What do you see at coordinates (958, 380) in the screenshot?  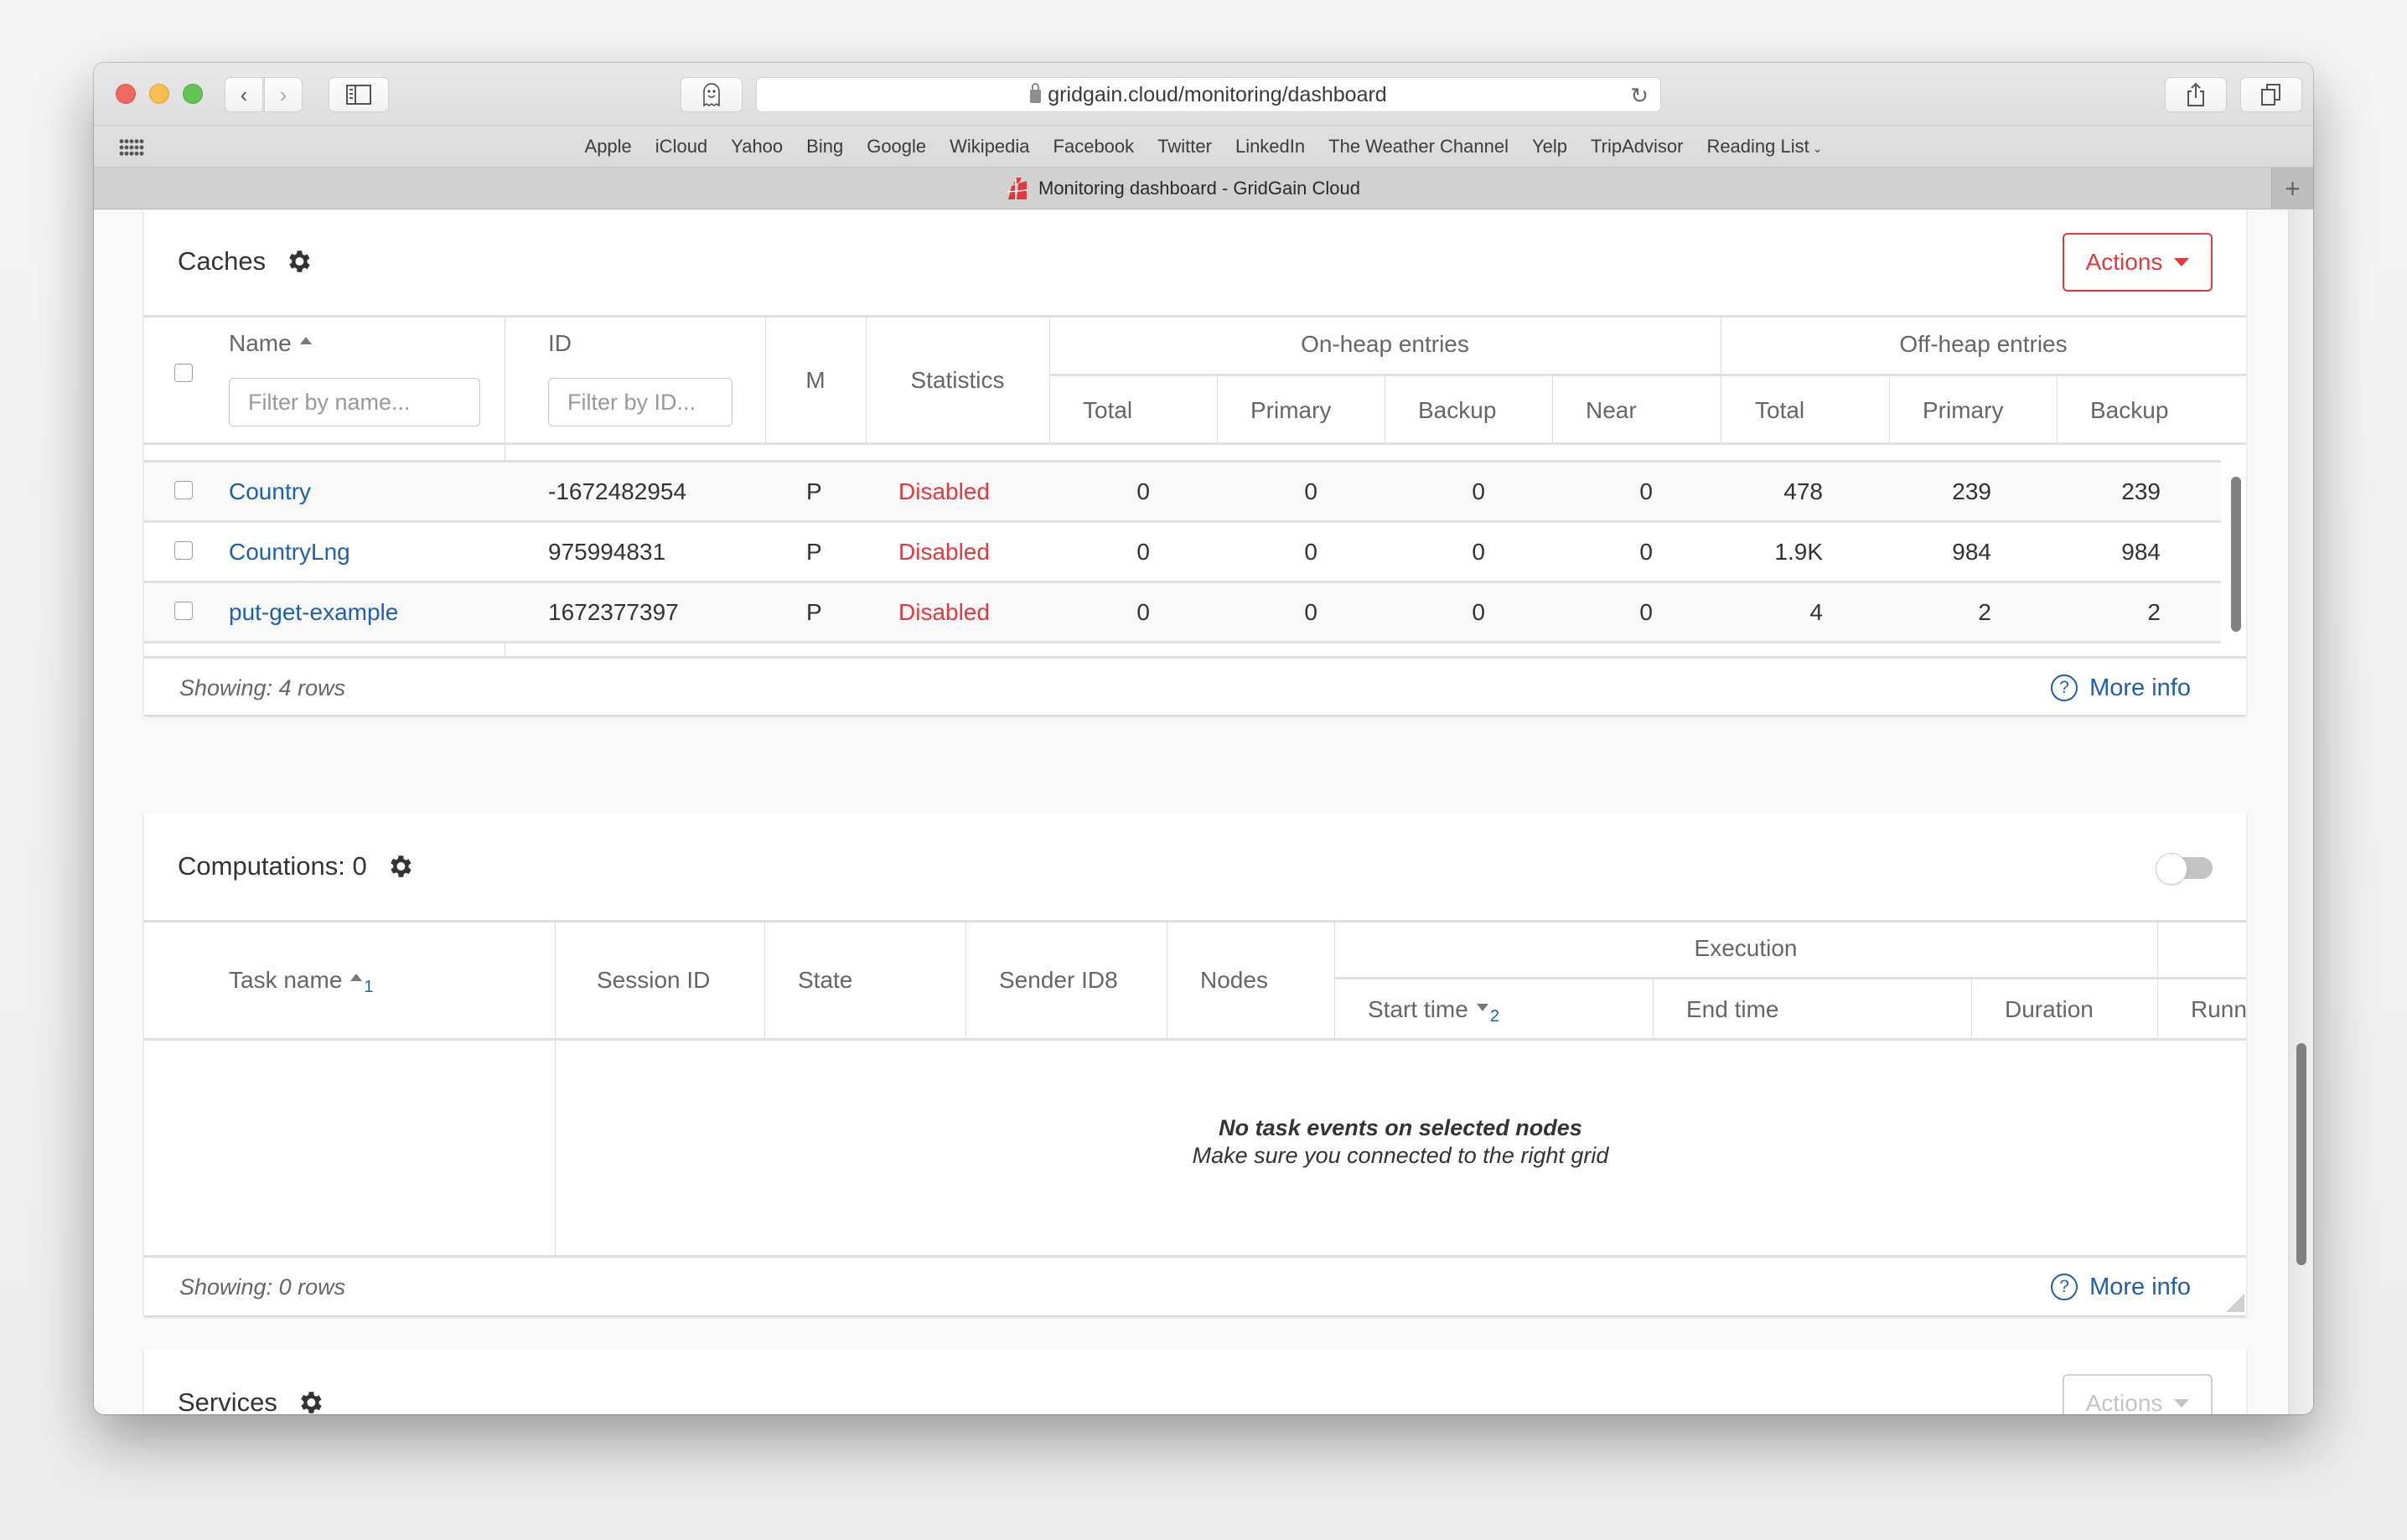 I see `column-header-statistics: Statistics` at bounding box center [958, 380].